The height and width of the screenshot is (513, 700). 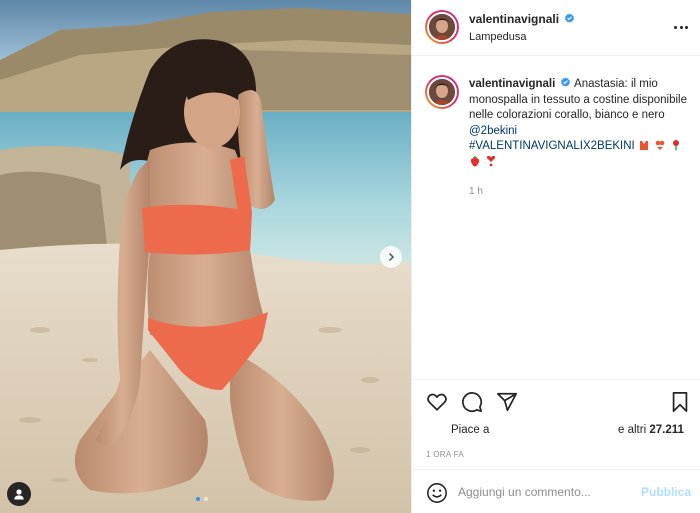 What do you see at coordinates (681, 27) in the screenshot?
I see `more-options-button` at bounding box center [681, 27].